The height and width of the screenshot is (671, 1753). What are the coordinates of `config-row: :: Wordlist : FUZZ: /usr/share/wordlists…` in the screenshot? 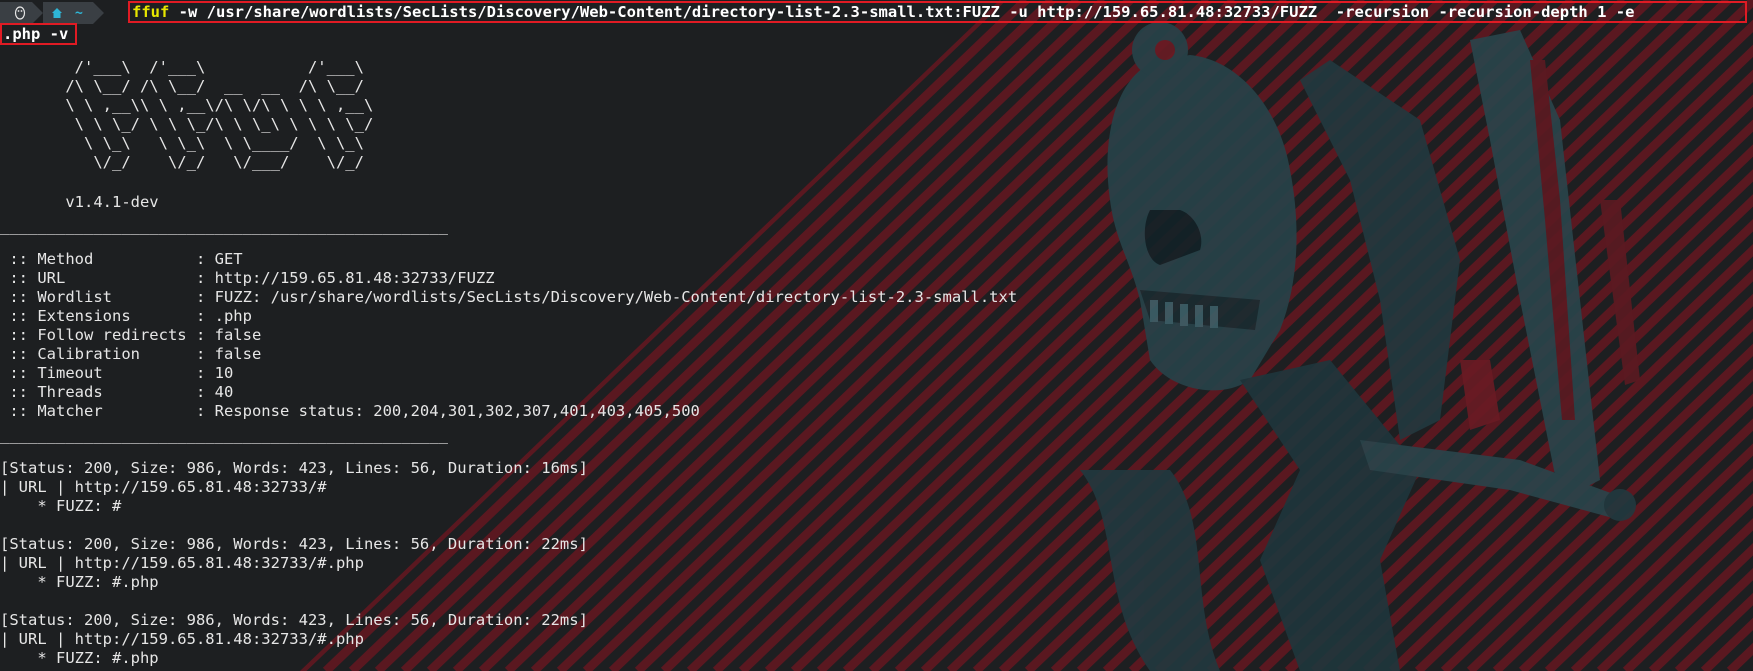 It's located at (508, 297).